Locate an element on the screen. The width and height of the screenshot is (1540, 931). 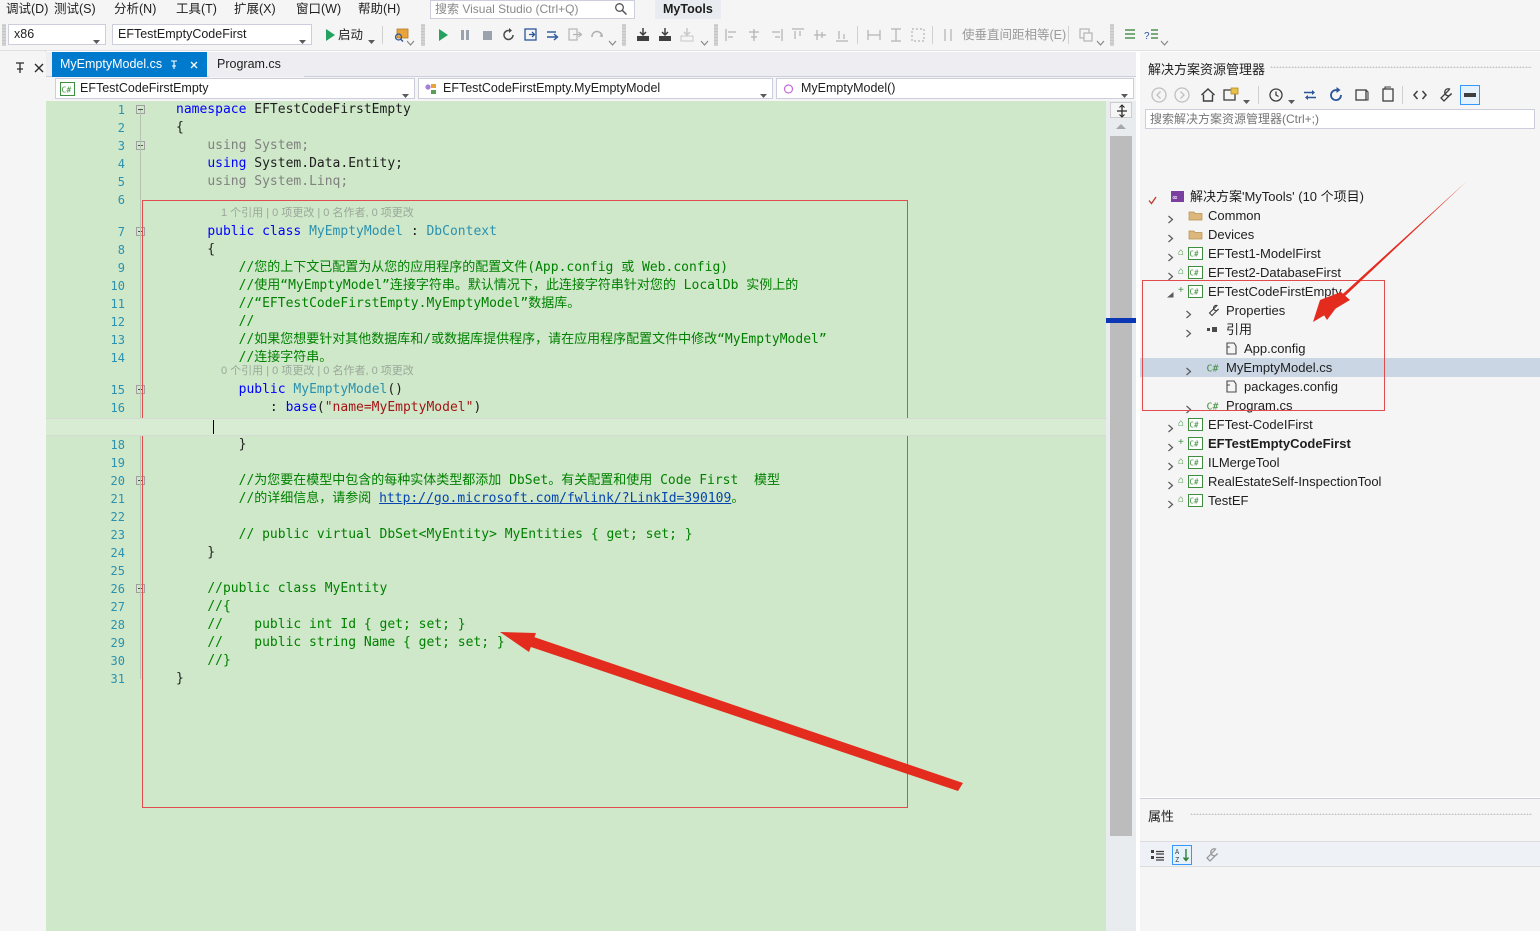
stop-icon is located at coordinates (487, 35).